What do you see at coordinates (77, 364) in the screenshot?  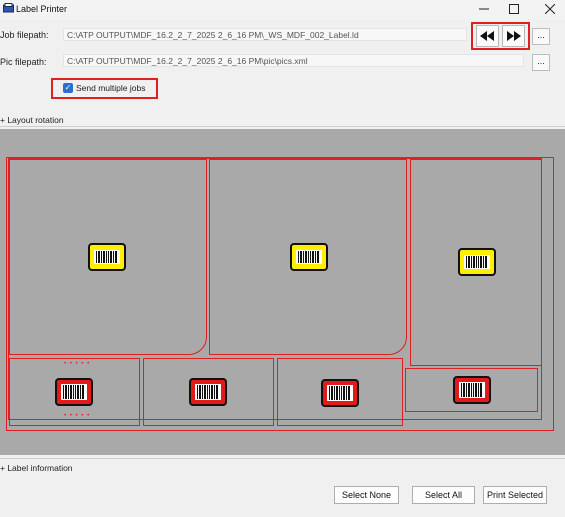 I see `dots-top: • • • • •` at bounding box center [77, 364].